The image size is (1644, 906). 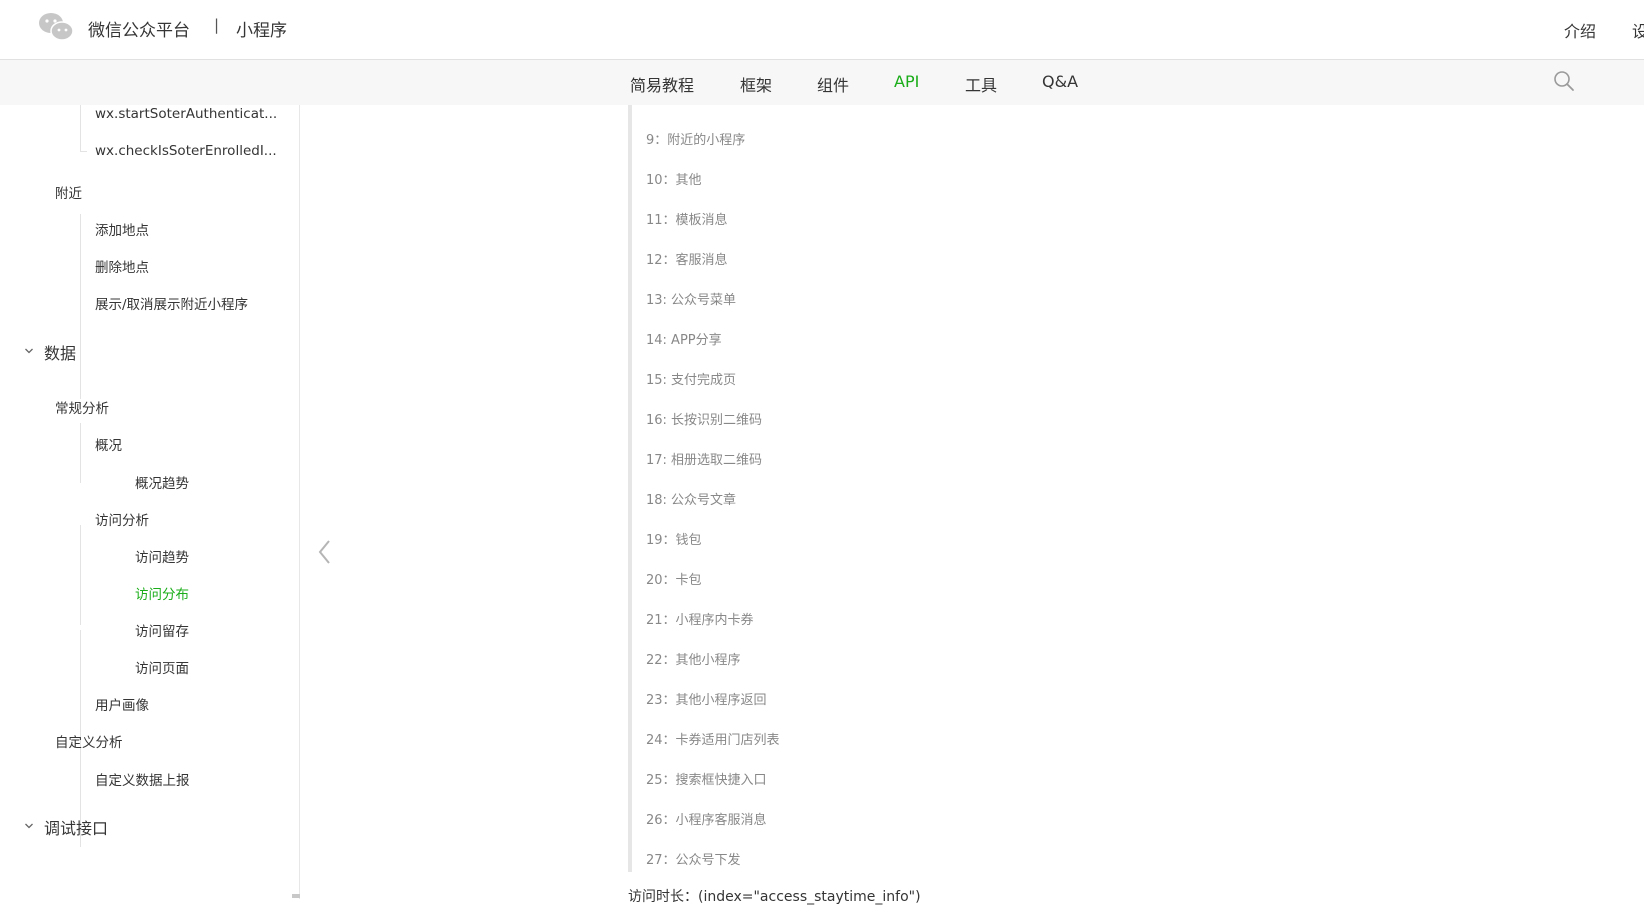 What do you see at coordinates (662, 84) in the screenshot?
I see `nav-tutorial: 简易教程` at bounding box center [662, 84].